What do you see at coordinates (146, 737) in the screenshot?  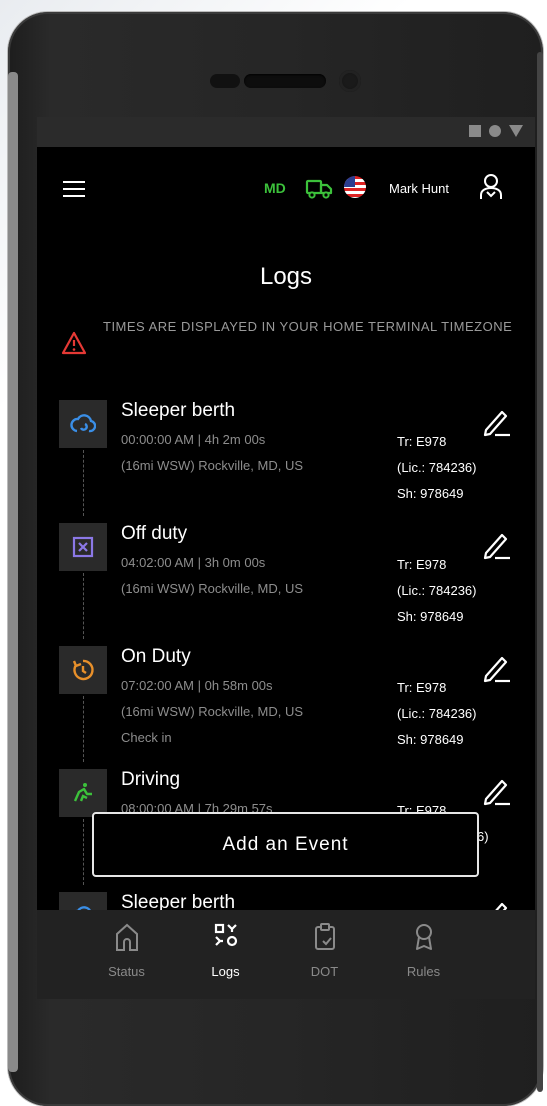 I see `event-note: Check in` at bounding box center [146, 737].